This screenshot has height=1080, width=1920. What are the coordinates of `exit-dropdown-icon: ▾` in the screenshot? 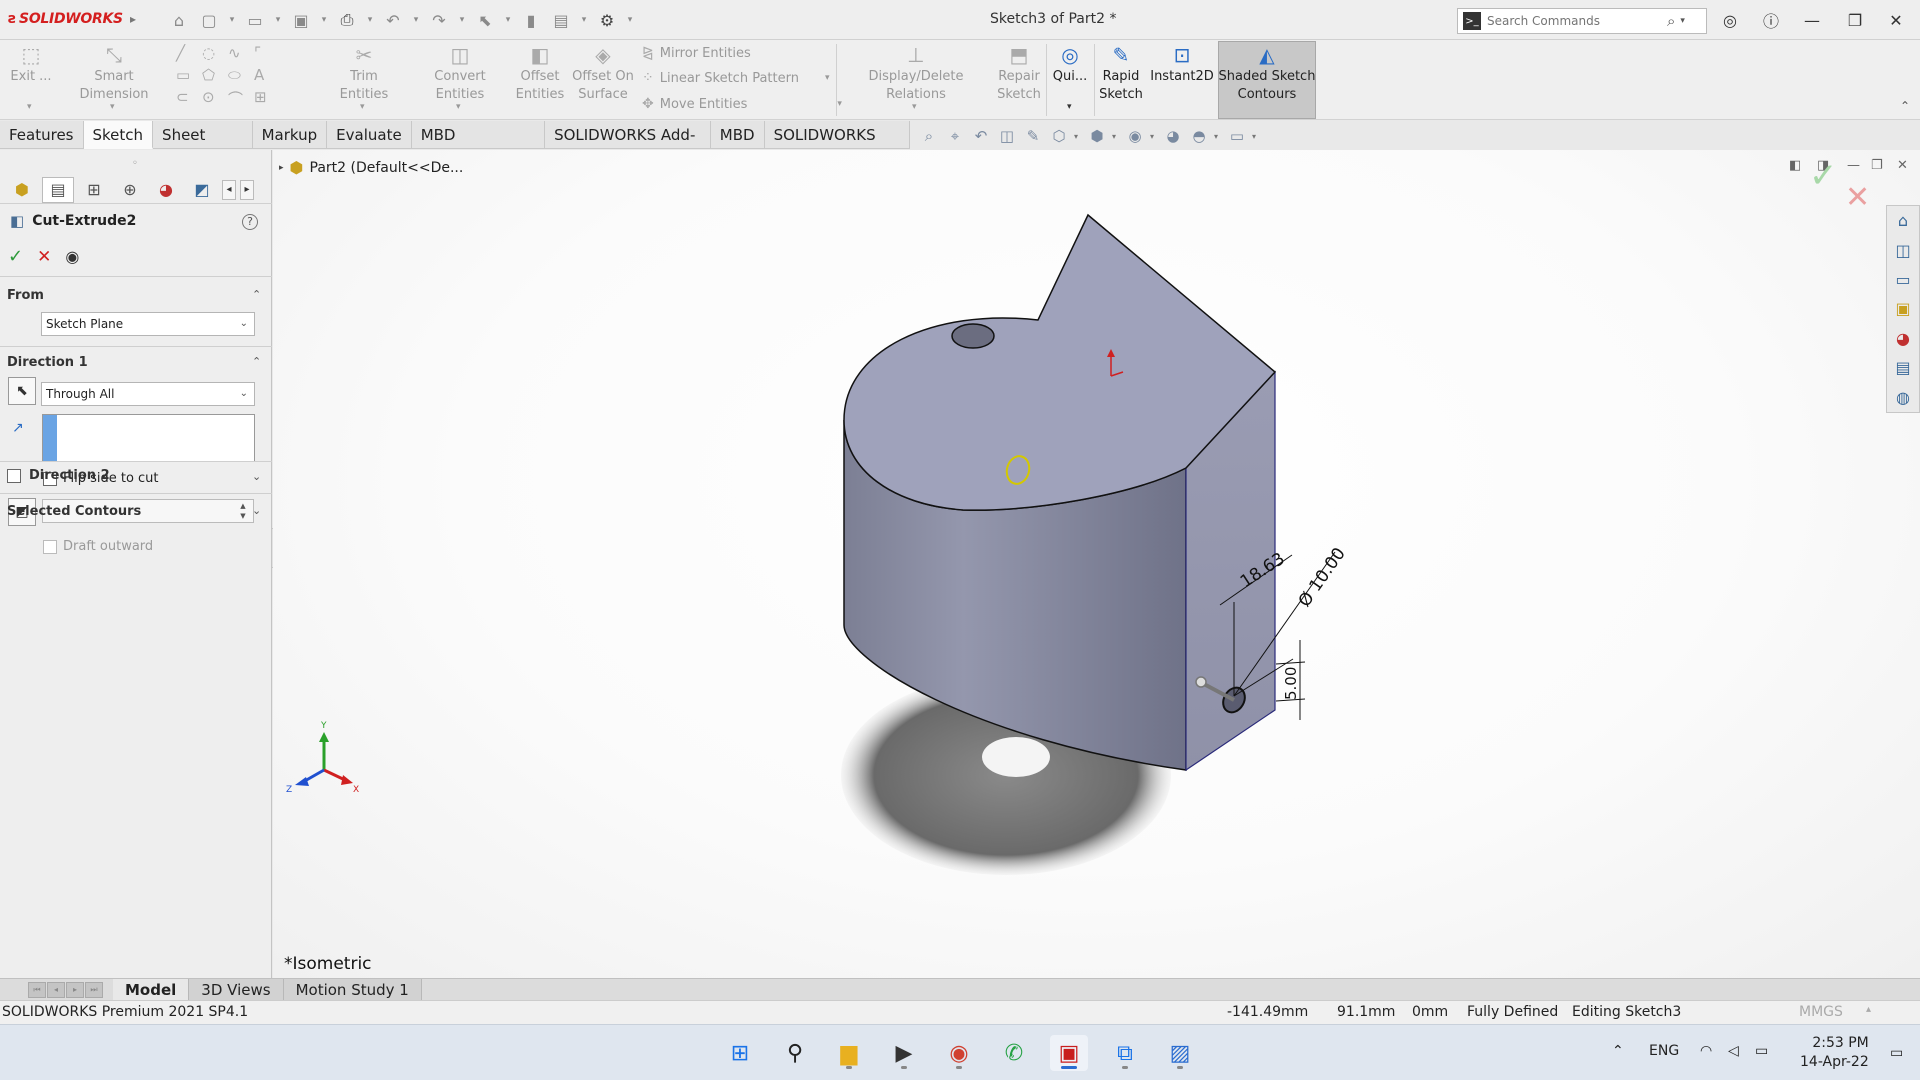 It's located at (29, 107).